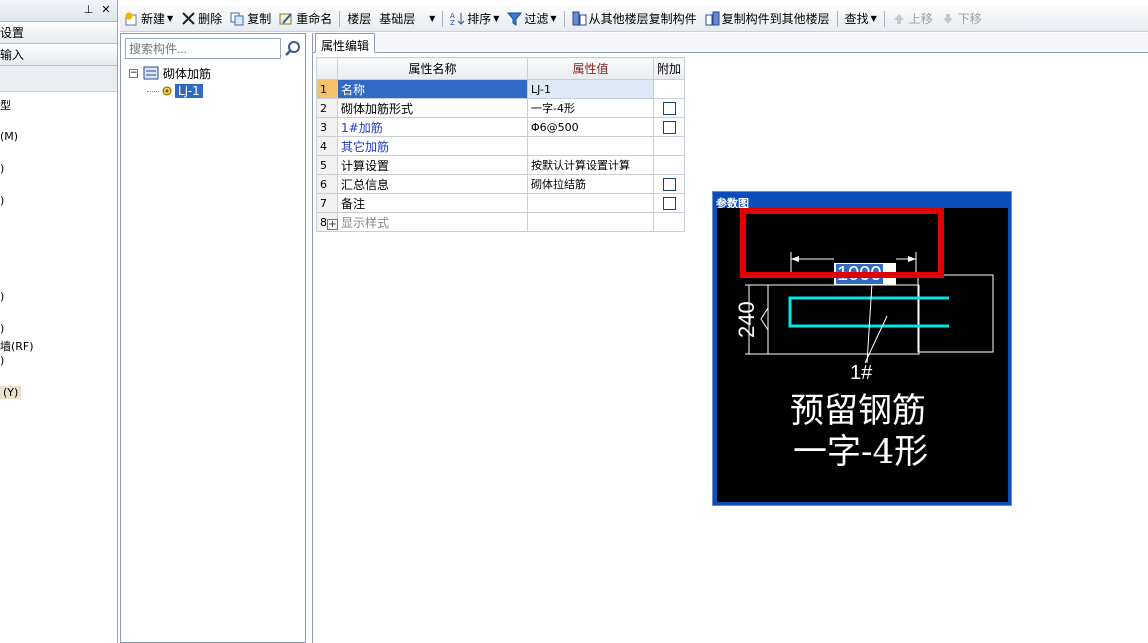 Image resolution: width=1148 pixels, height=643 pixels. I want to click on close-icon: ✕, so click(106, 9).